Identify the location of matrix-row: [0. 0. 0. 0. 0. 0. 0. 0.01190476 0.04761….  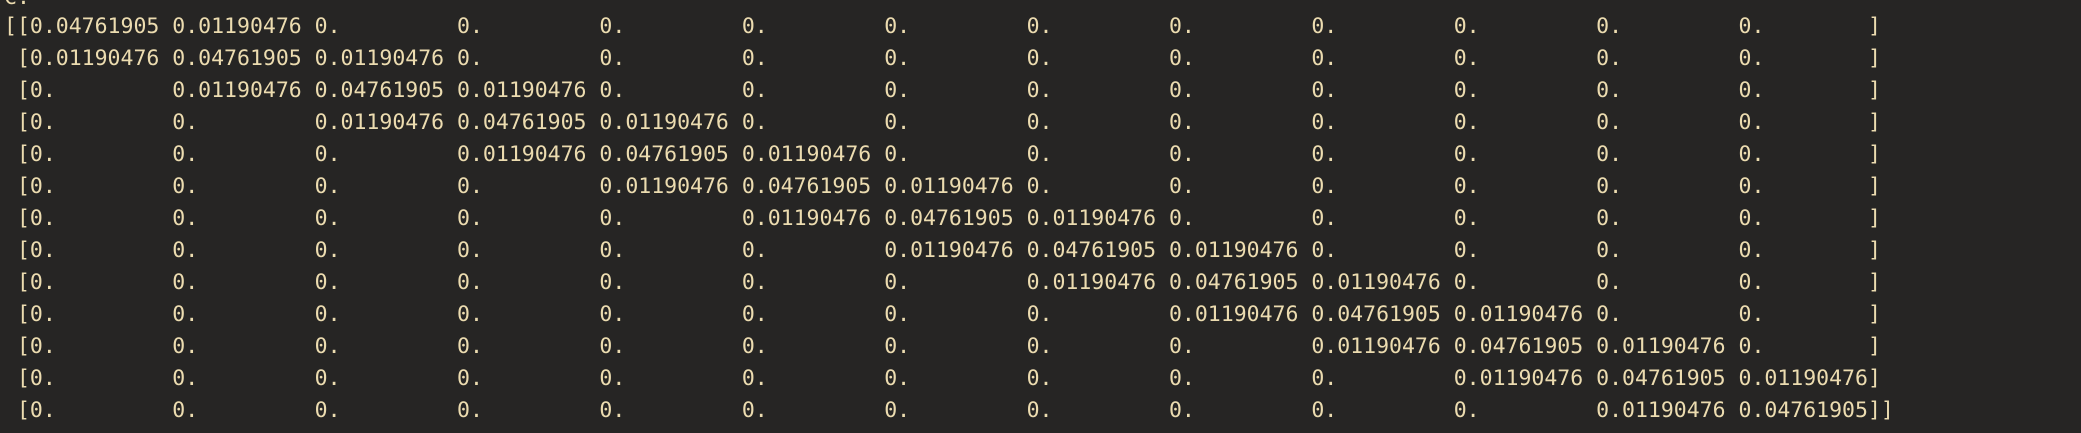
(942, 282).